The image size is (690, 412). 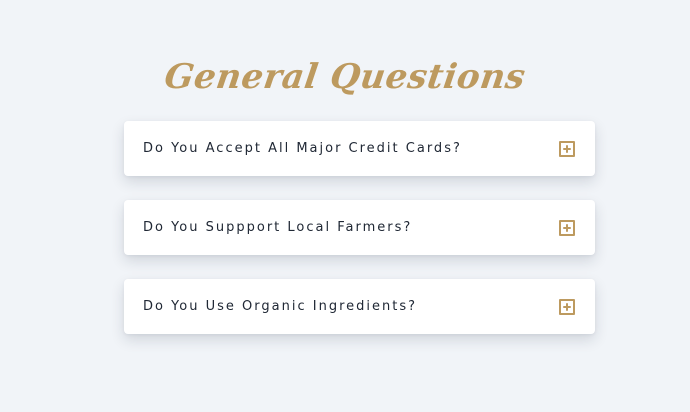 I want to click on faq-question-local-farmers: Do You Suppport Local Farmers?, so click(x=278, y=227).